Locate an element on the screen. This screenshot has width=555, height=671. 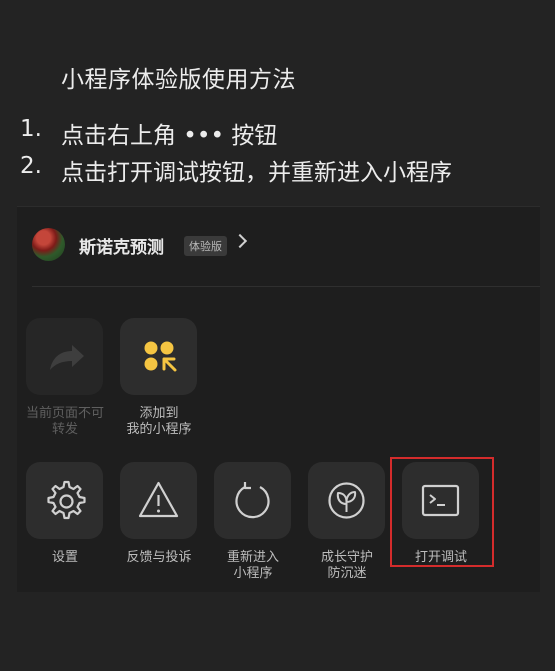
sprout-icon is located at coordinates (346, 500).